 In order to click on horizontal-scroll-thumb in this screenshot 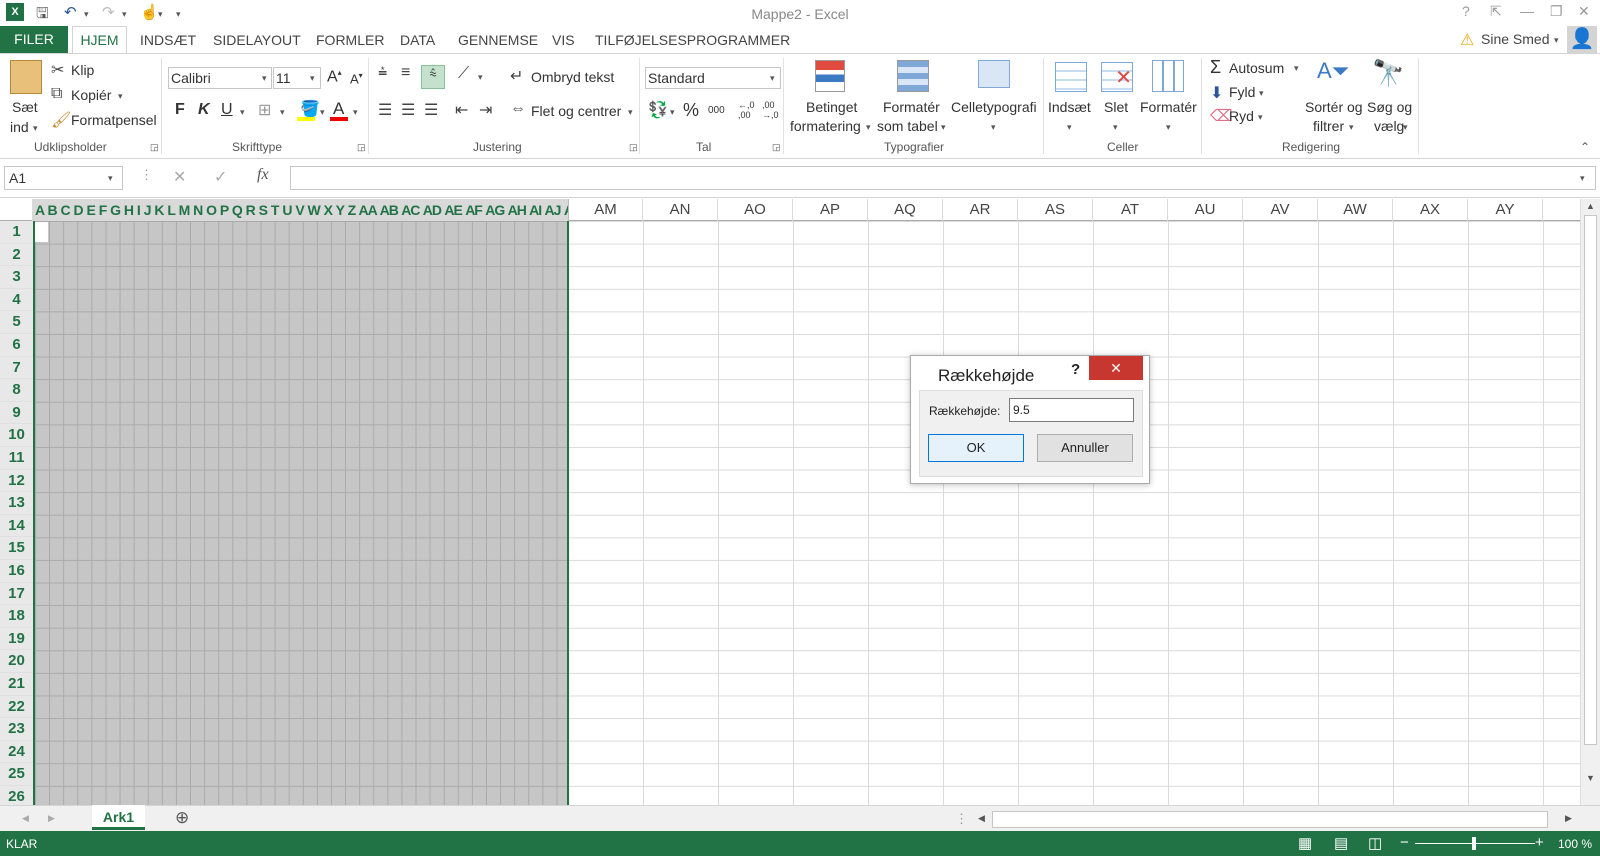, I will do `click(1270, 819)`.